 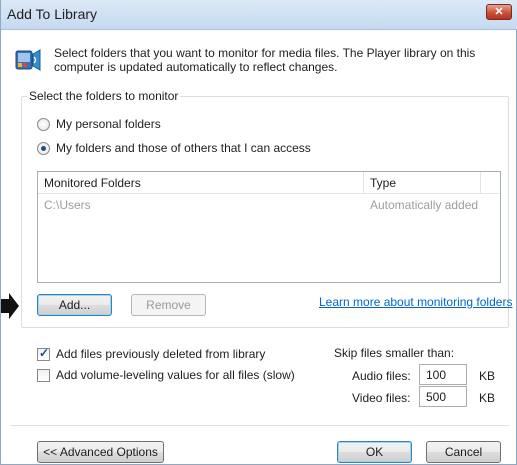 What do you see at coordinates (89, 183) in the screenshot?
I see `column-header-monitored-folders: Monitored Folders` at bounding box center [89, 183].